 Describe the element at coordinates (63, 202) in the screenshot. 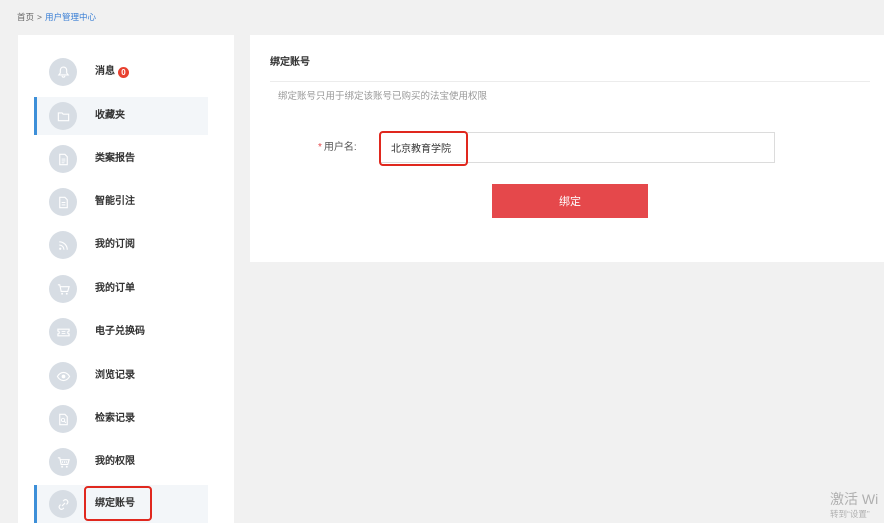

I see `citation-document-icon` at that location.